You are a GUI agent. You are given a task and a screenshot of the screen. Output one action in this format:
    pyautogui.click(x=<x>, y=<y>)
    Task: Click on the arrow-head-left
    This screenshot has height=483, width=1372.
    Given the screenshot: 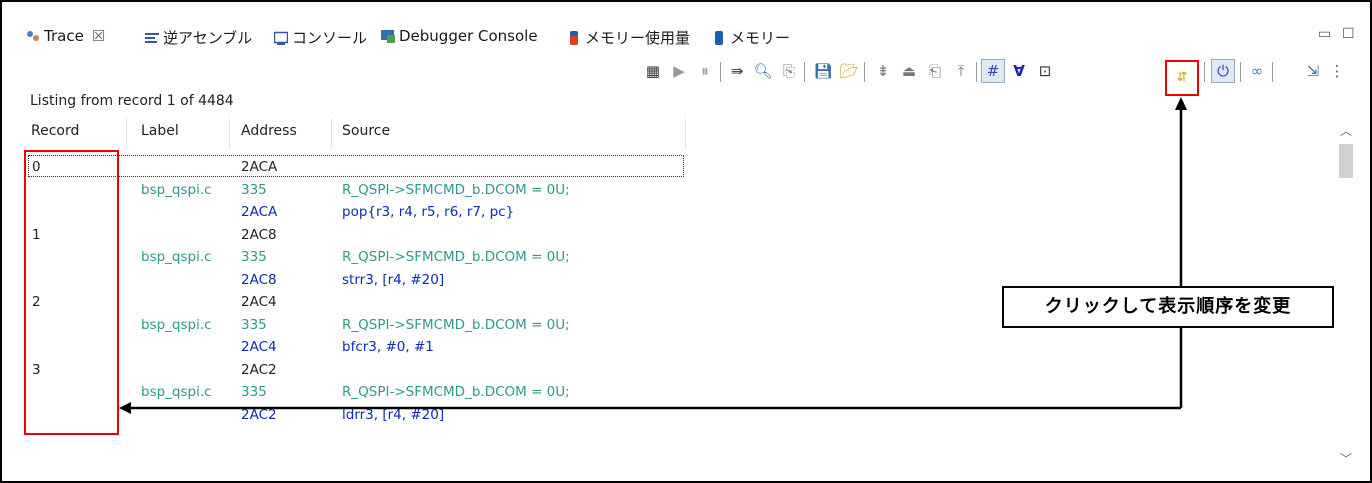 What is the action you would take?
    pyautogui.click(x=125, y=408)
    